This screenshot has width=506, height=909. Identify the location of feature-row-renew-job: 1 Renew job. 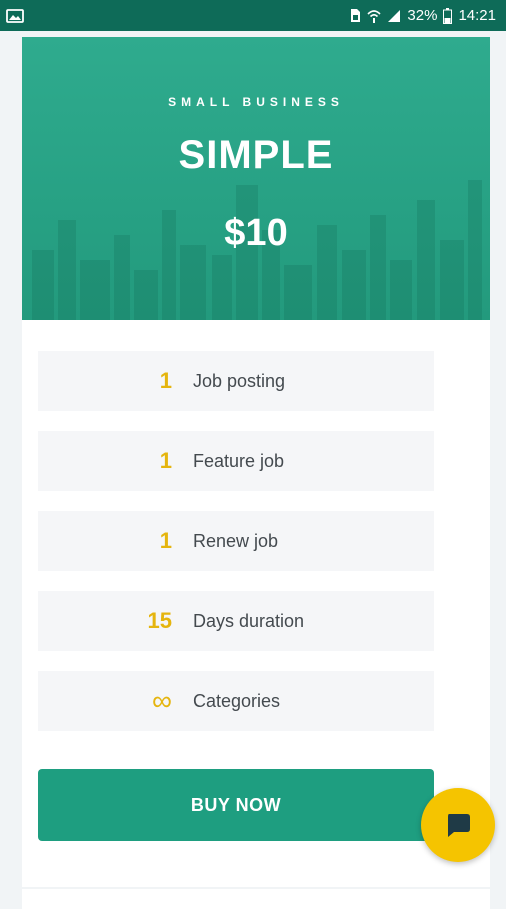
(236, 541).